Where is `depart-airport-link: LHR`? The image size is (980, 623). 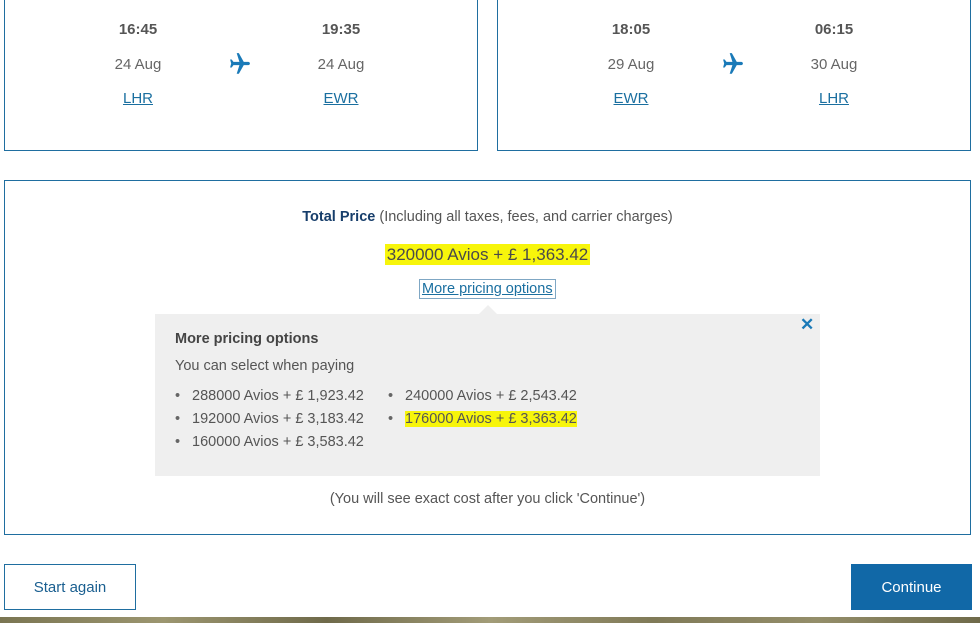
depart-airport-link: LHR is located at coordinates (138, 98).